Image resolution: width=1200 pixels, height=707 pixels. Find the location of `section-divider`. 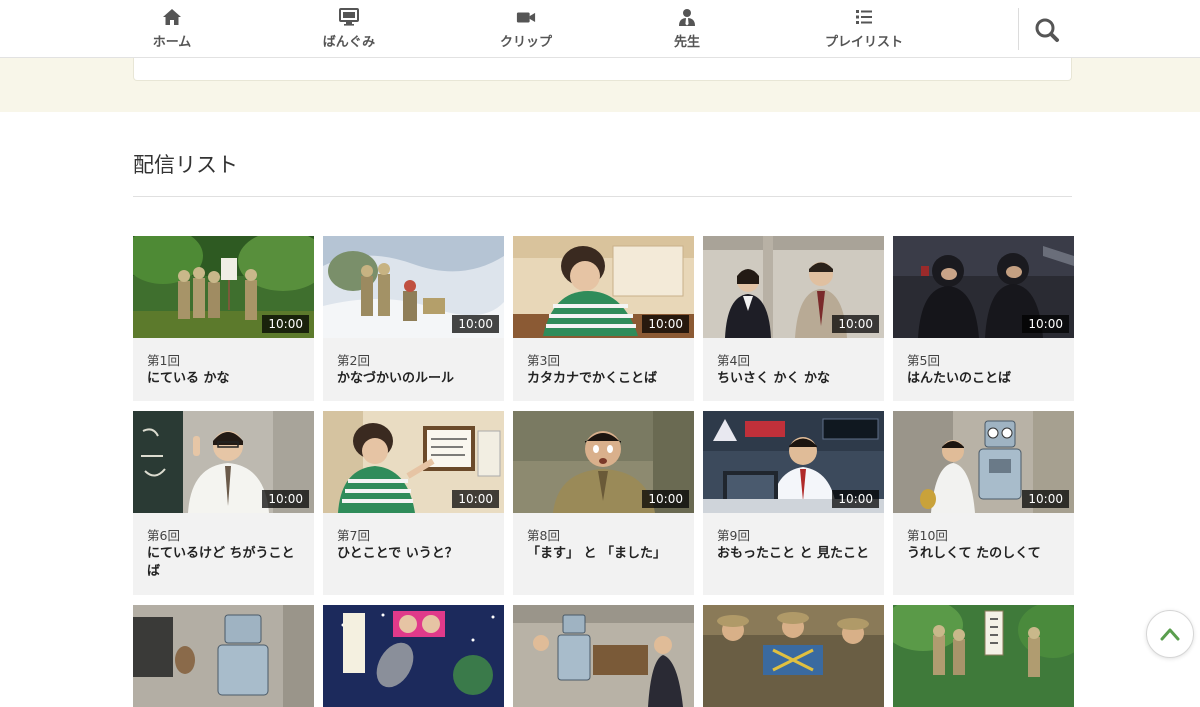

section-divider is located at coordinates (602, 196).